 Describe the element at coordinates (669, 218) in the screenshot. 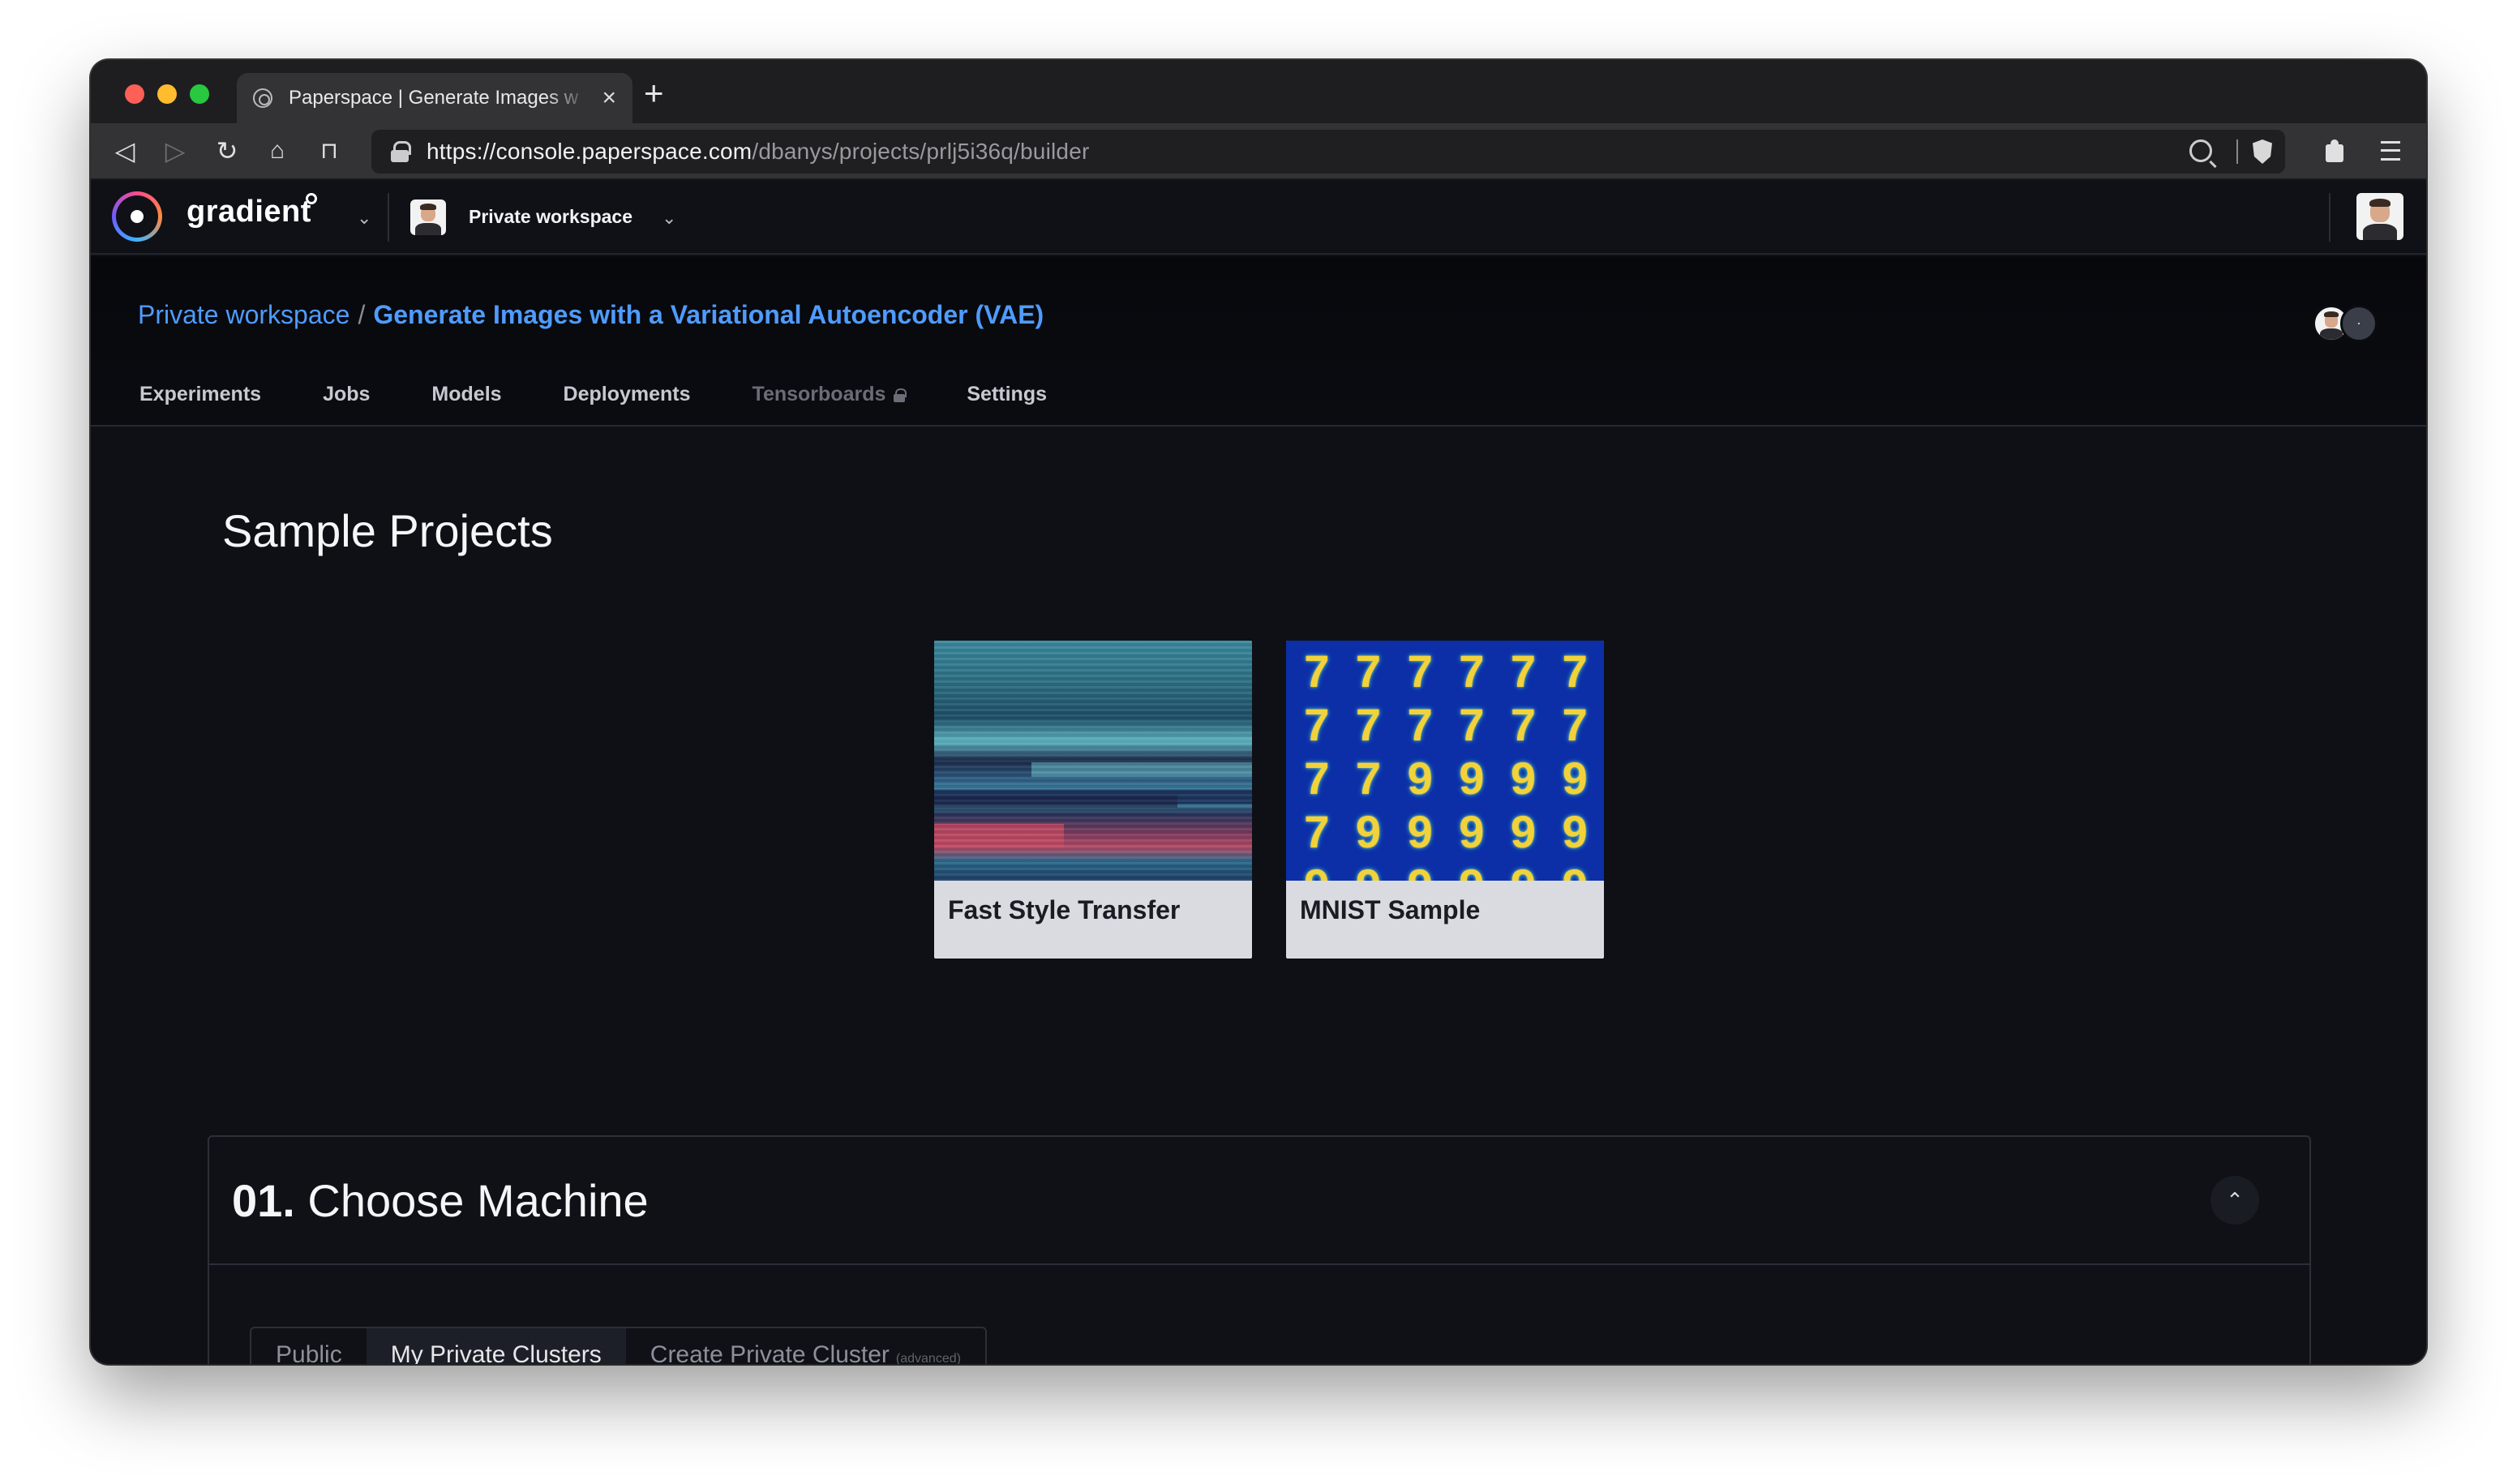

I see `workspace-chevron-down-icon: ⌄` at that location.